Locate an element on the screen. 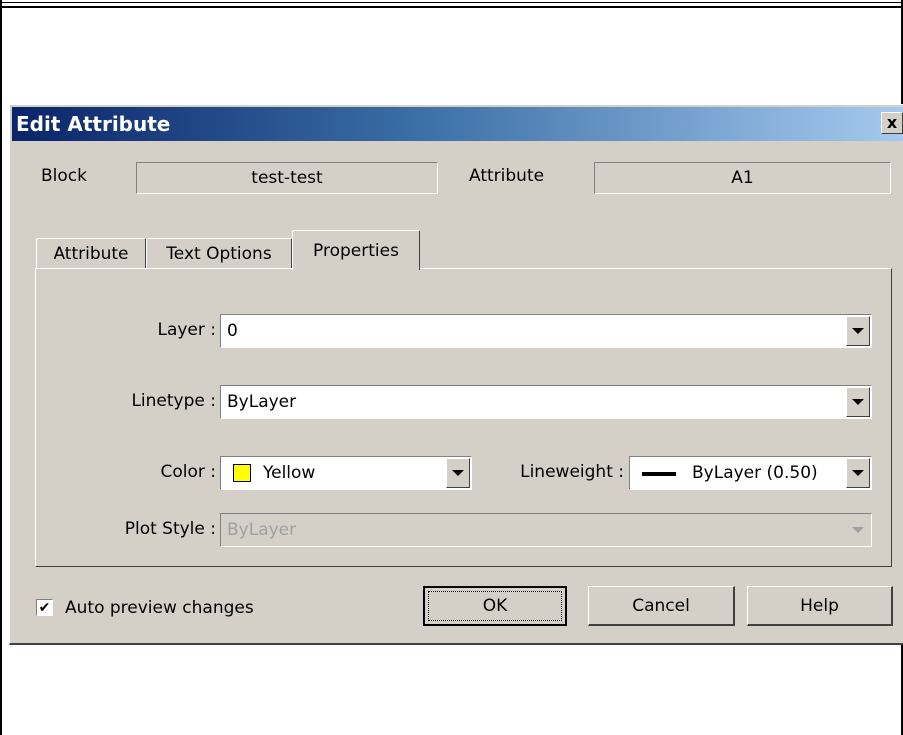 This screenshot has width=903, height=735. tab-properties-label: Properties is located at coordinates (356, 250).